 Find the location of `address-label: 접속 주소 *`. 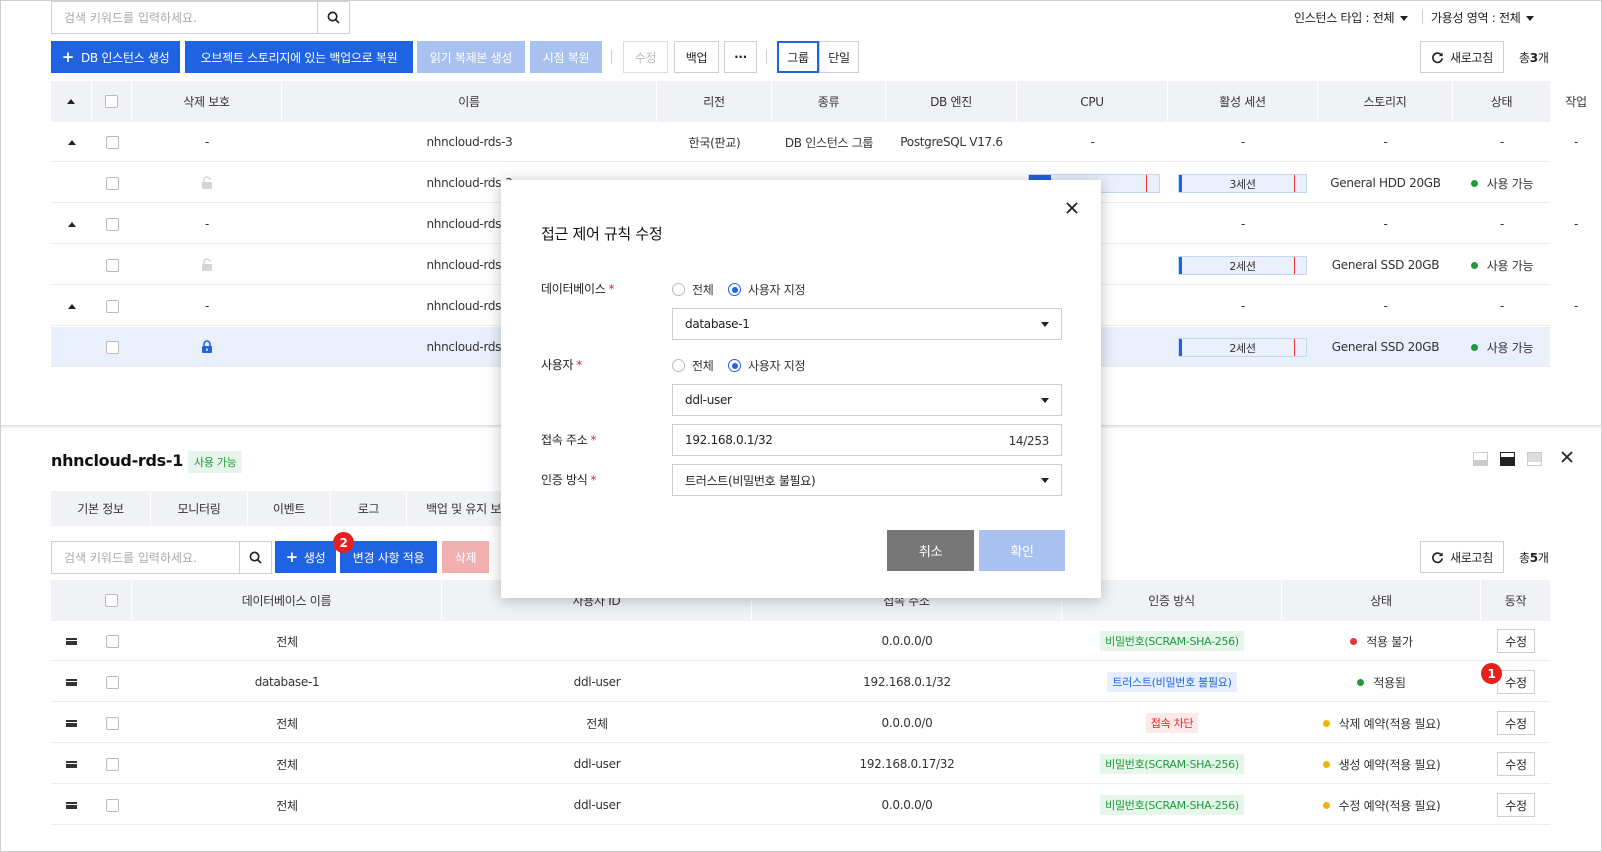

address-label: 접속 주소 * is located at coordinates (569, 440).